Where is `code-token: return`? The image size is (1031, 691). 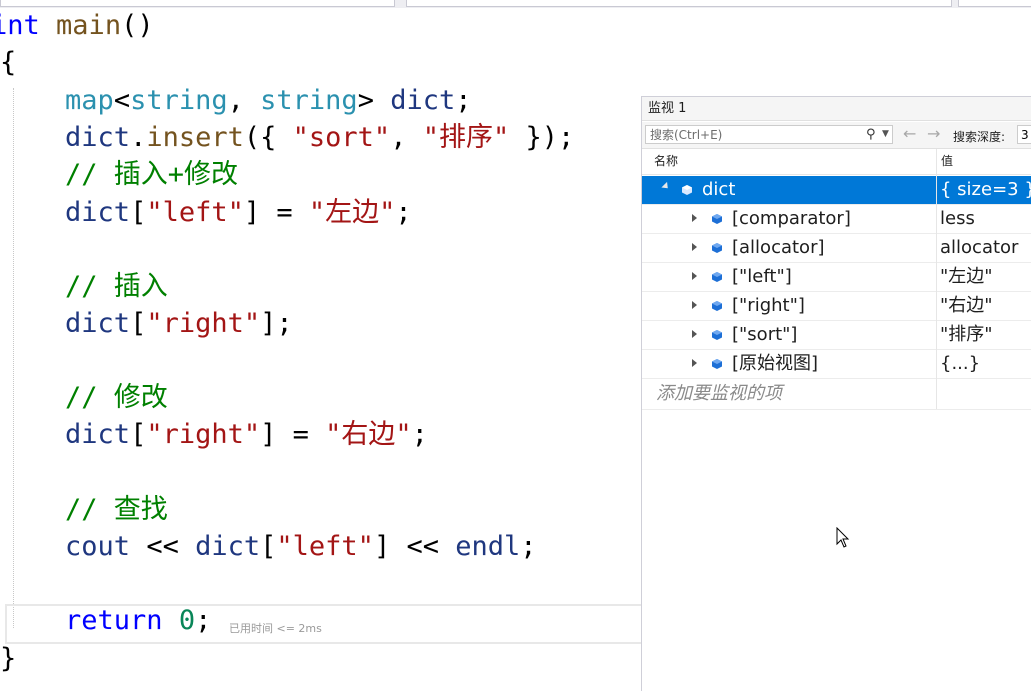
code-token: return is located at coordinates (114, 620).